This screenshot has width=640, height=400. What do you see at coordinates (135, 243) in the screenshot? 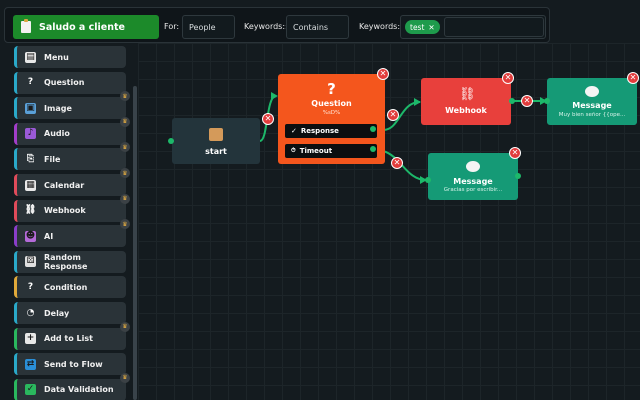
I see `sidebar-scrollbar` at bounding box center [135, 243].